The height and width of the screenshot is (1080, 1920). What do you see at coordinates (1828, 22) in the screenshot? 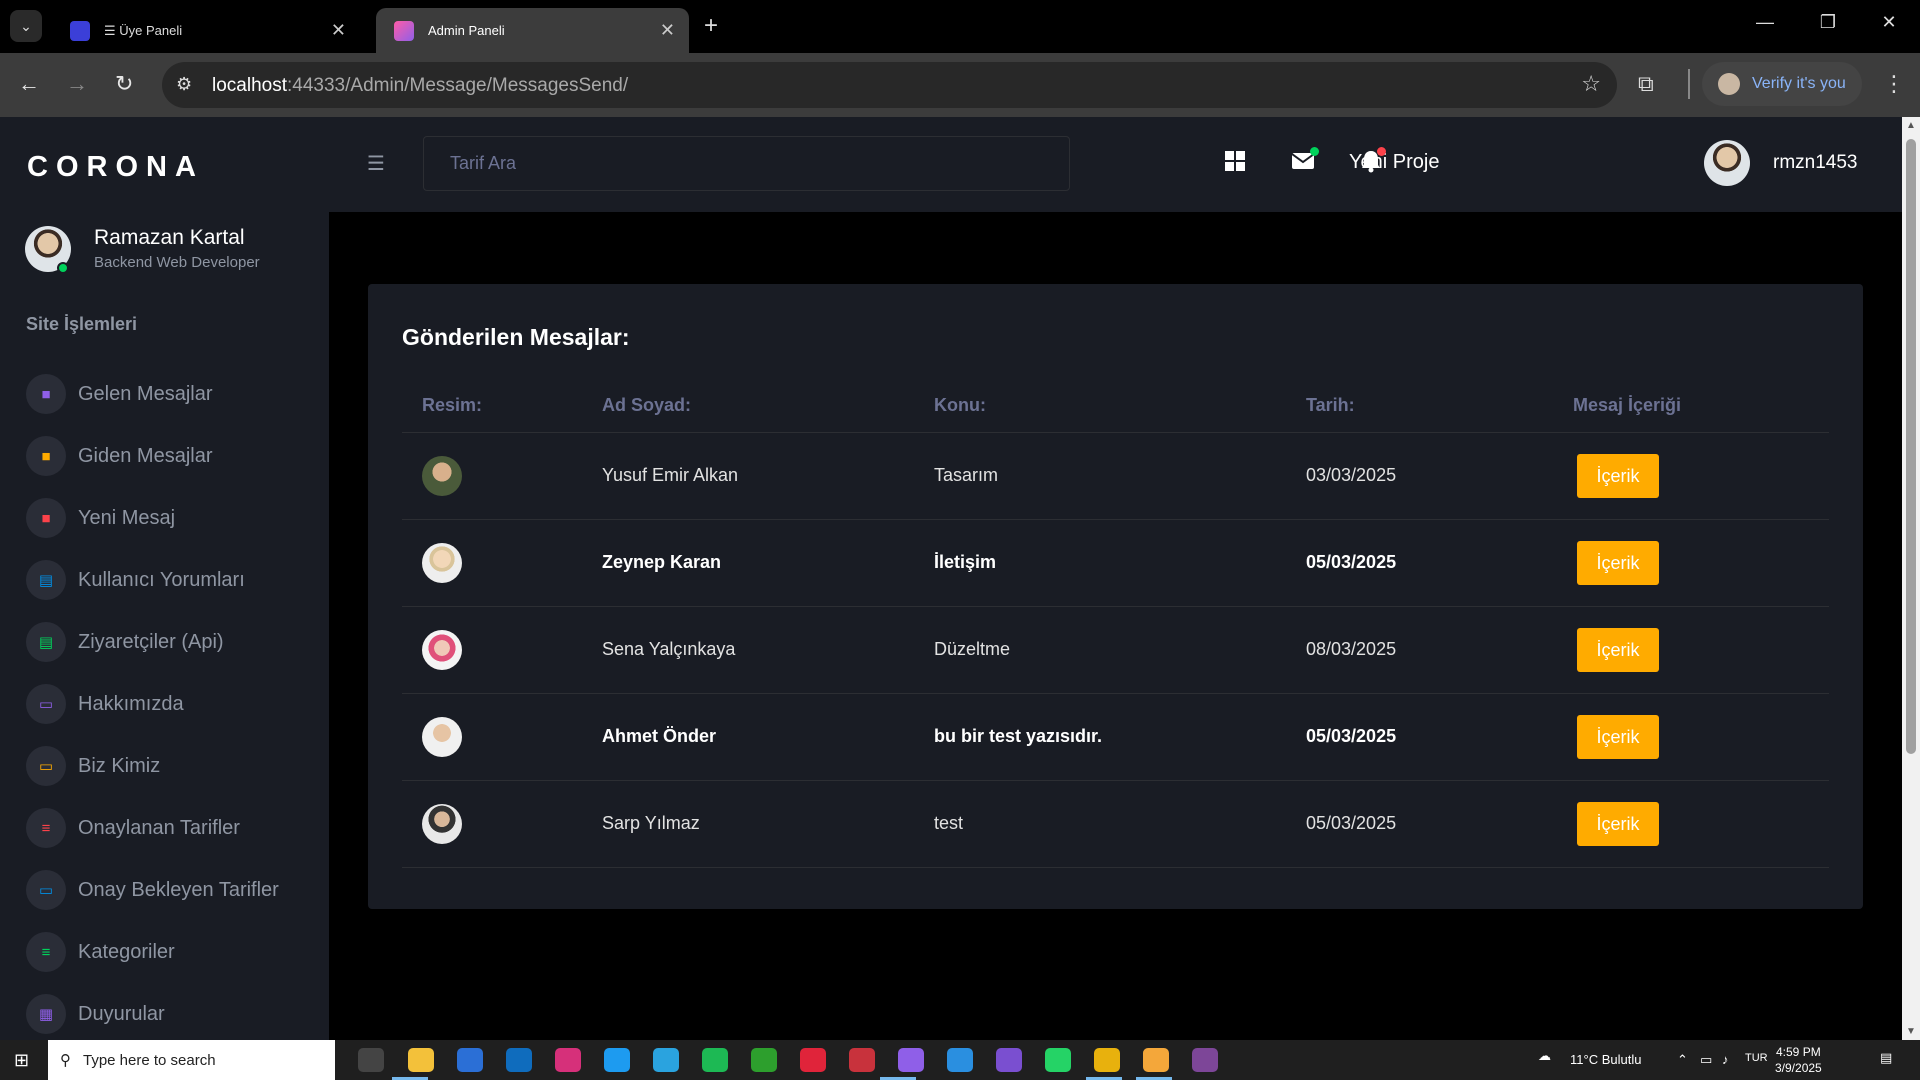
I see `restore-icon: ❐` at bounding box center [1828, 22].